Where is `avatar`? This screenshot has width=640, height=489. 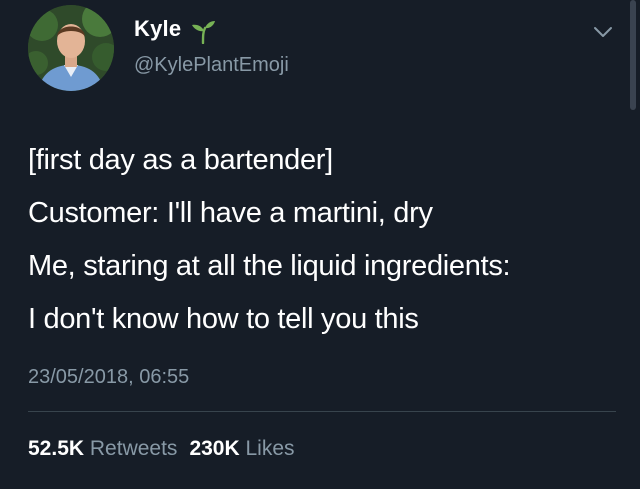
avatar is located at coordinates (71, 48).